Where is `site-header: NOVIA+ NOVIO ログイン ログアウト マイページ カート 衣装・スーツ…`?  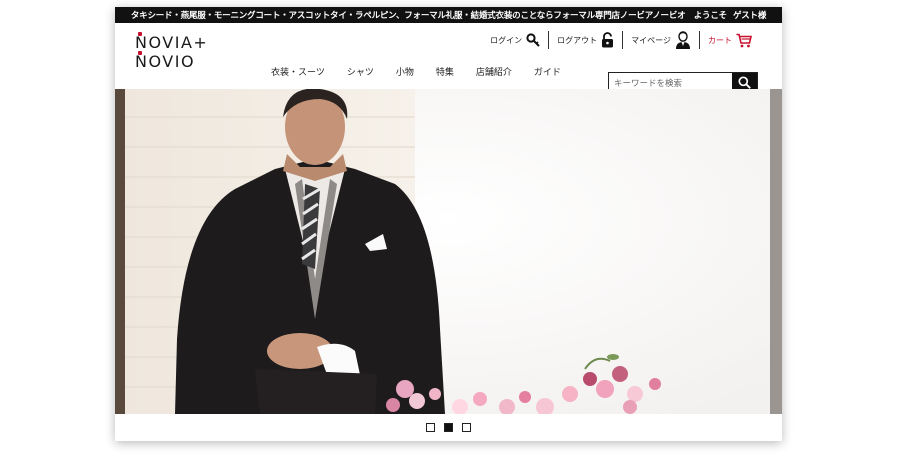
site-header: NOVIA+ NOVIO ログイン ログアウト マイページ カート 衣装・スーツ… is located at coordinates (448, 59).